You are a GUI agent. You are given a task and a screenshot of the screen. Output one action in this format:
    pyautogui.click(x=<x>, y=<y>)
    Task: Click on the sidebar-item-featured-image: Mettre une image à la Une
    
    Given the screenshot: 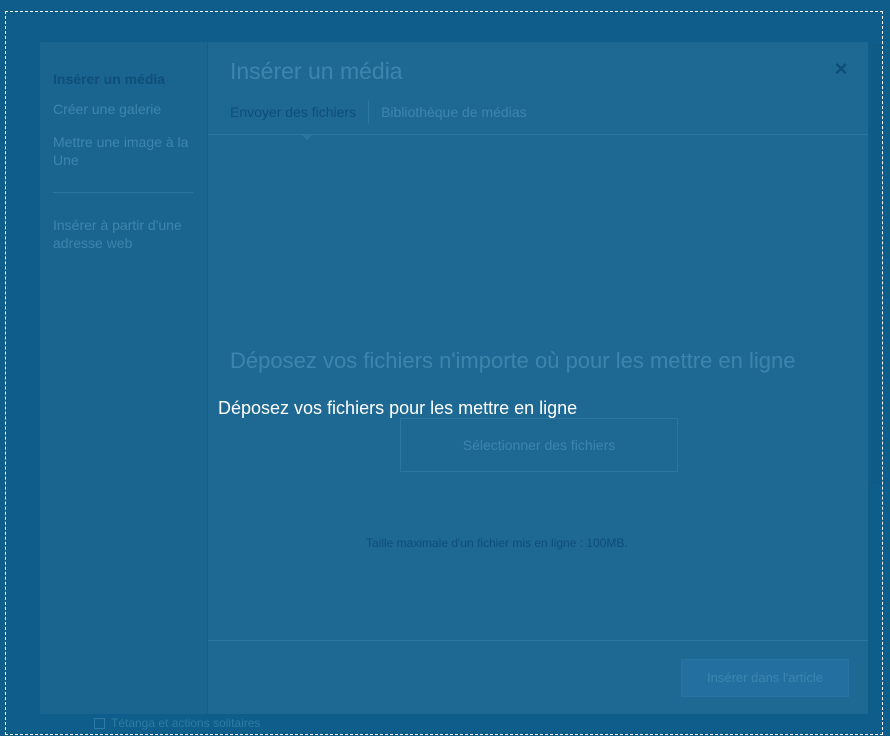 What is the action you would take?
    pyautogui.click(x=128, y=151)
    